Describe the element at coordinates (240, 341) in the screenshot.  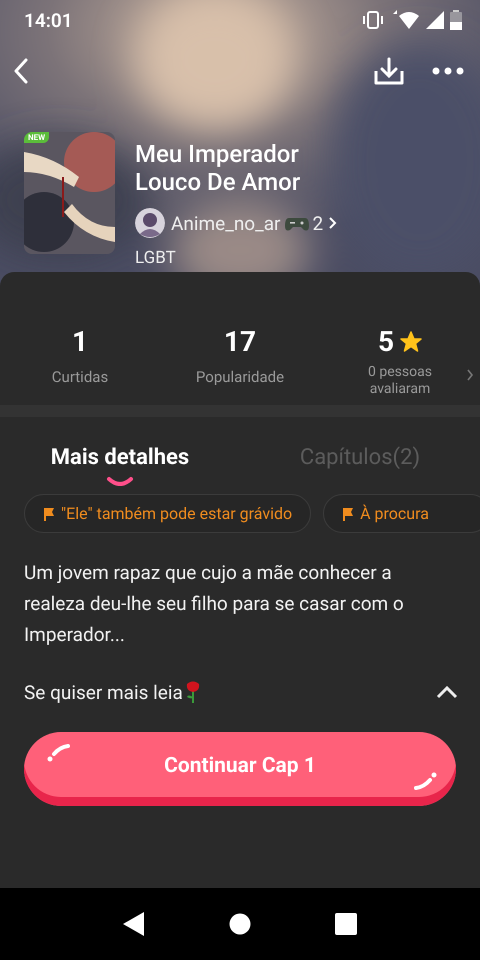
I see `stat-value: 17` at that location.